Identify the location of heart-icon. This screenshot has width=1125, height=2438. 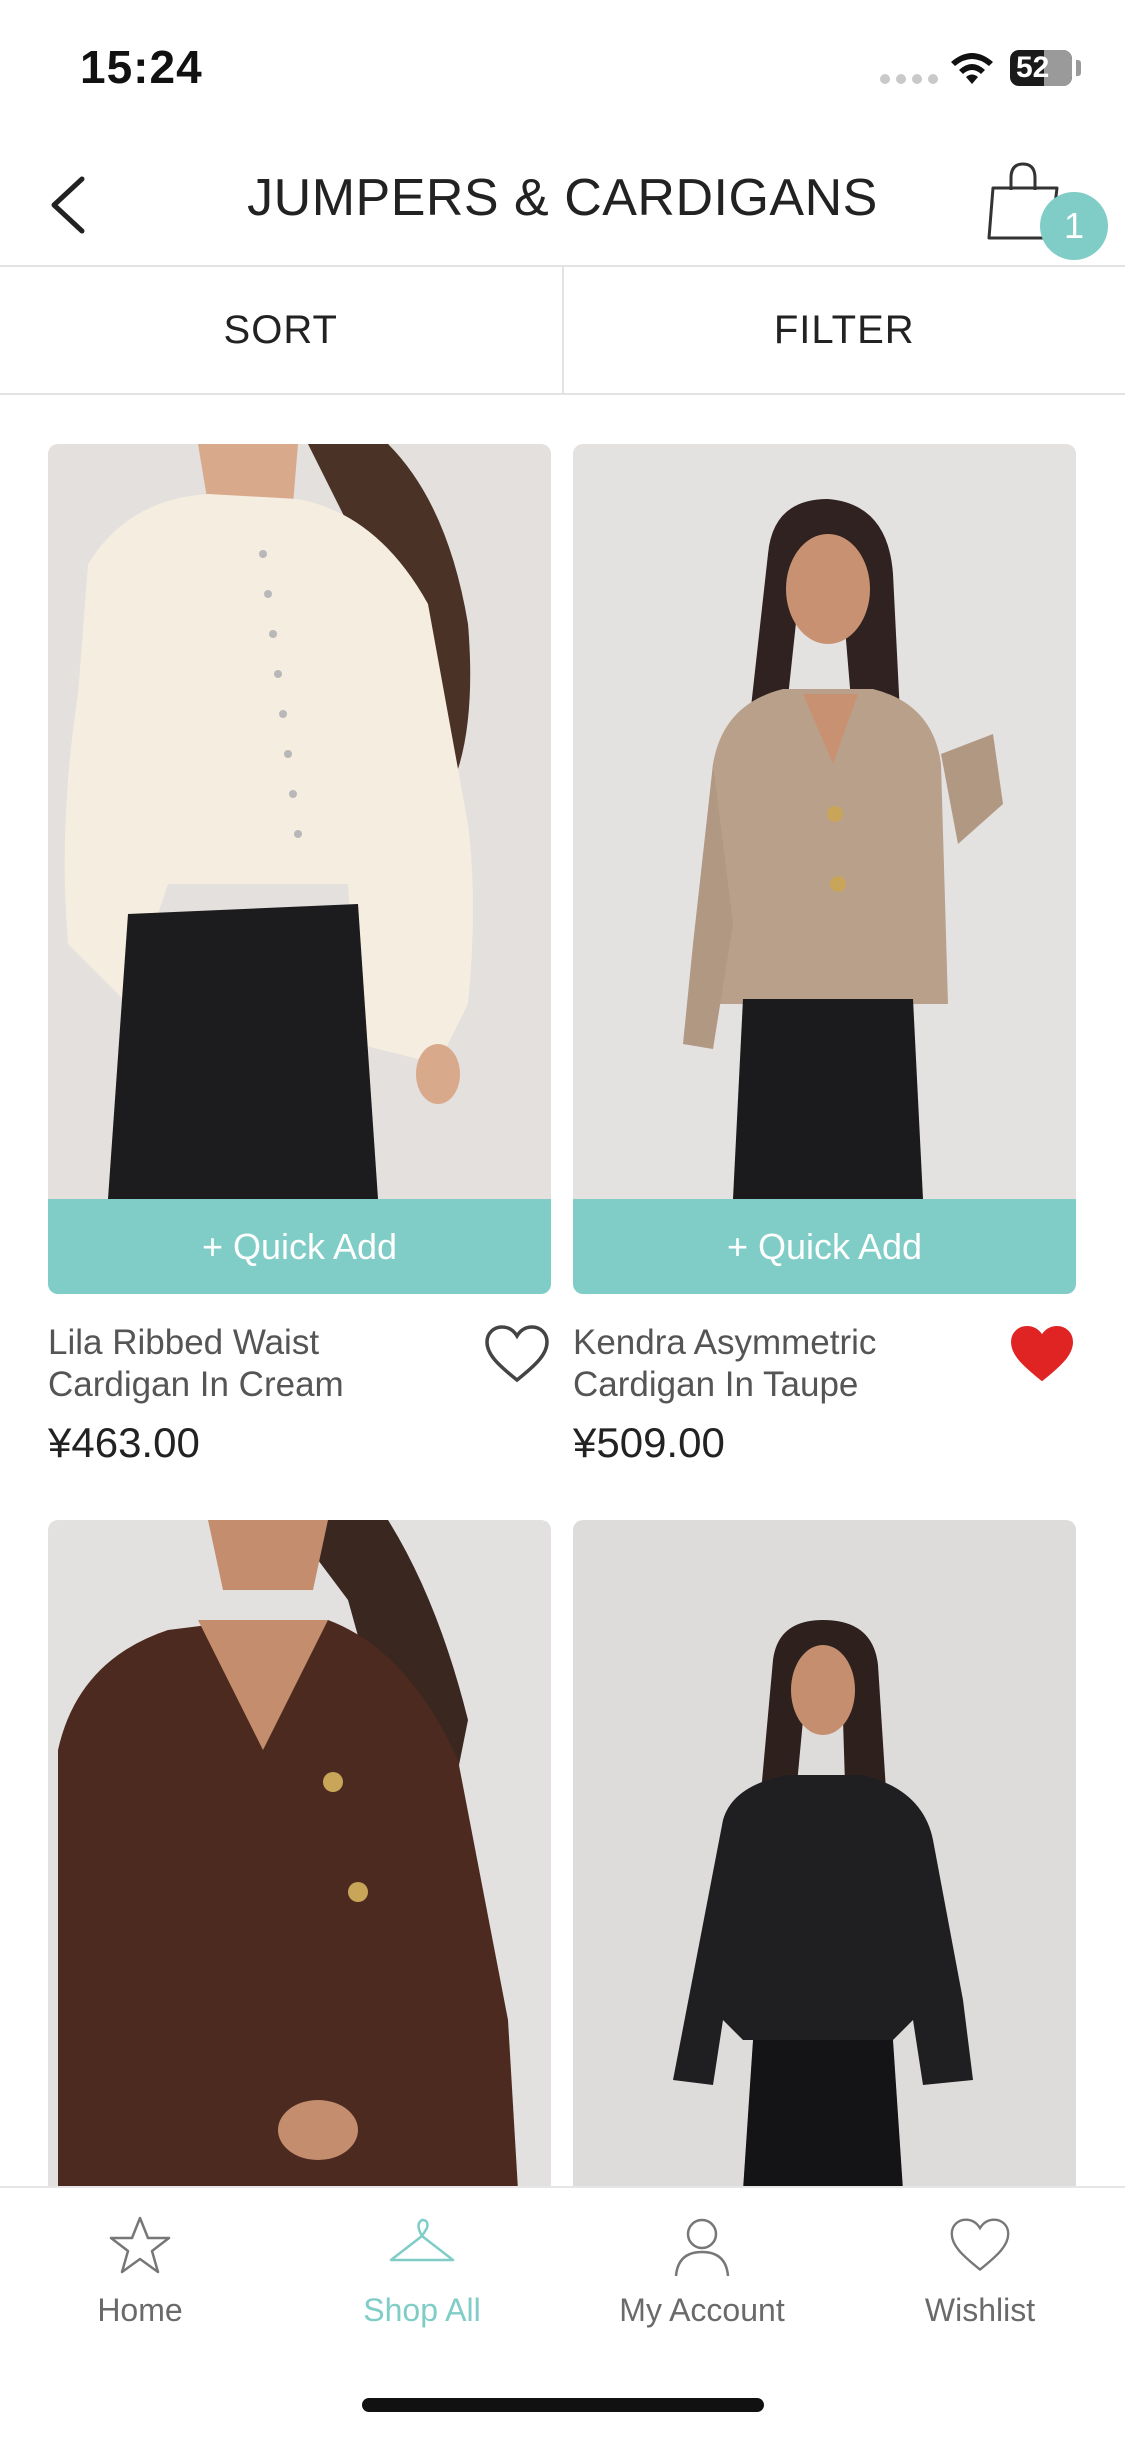
(980, 2246).